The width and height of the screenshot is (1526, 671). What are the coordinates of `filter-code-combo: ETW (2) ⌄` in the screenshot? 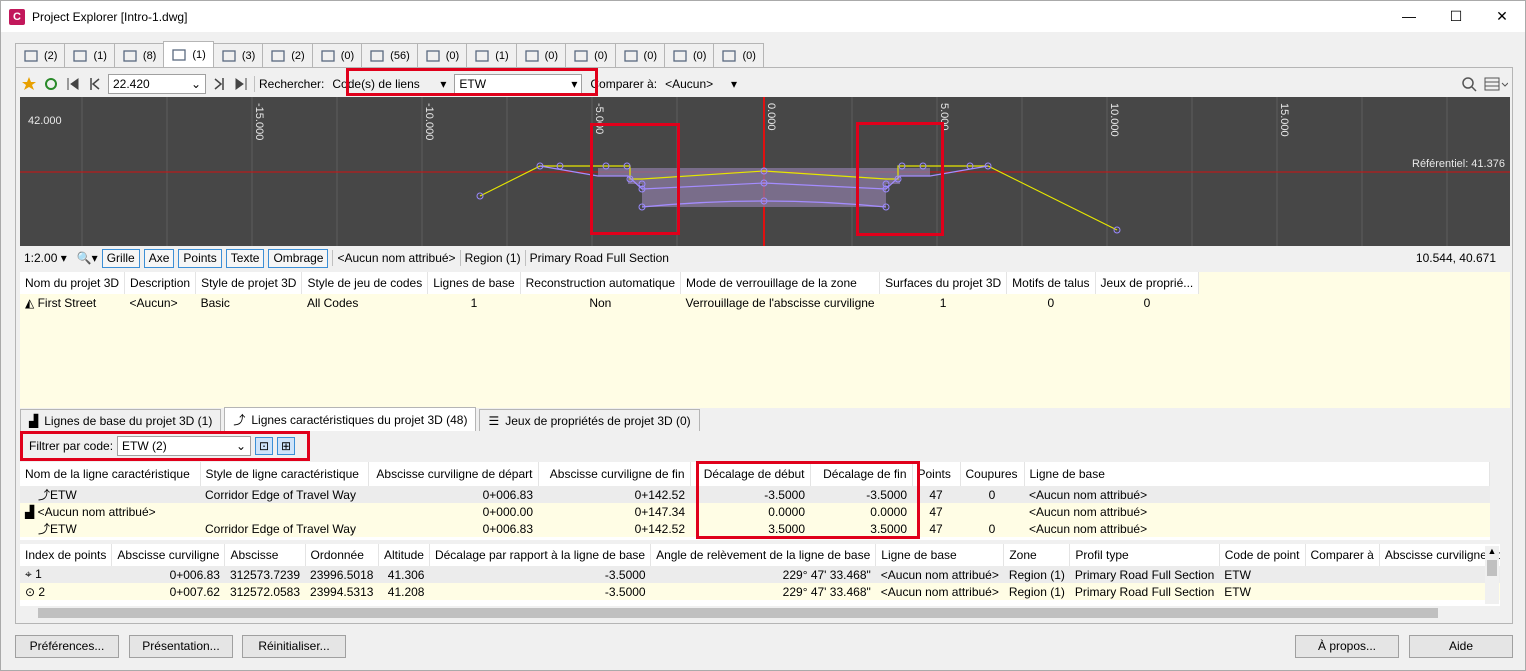 It's located at (184, 446).